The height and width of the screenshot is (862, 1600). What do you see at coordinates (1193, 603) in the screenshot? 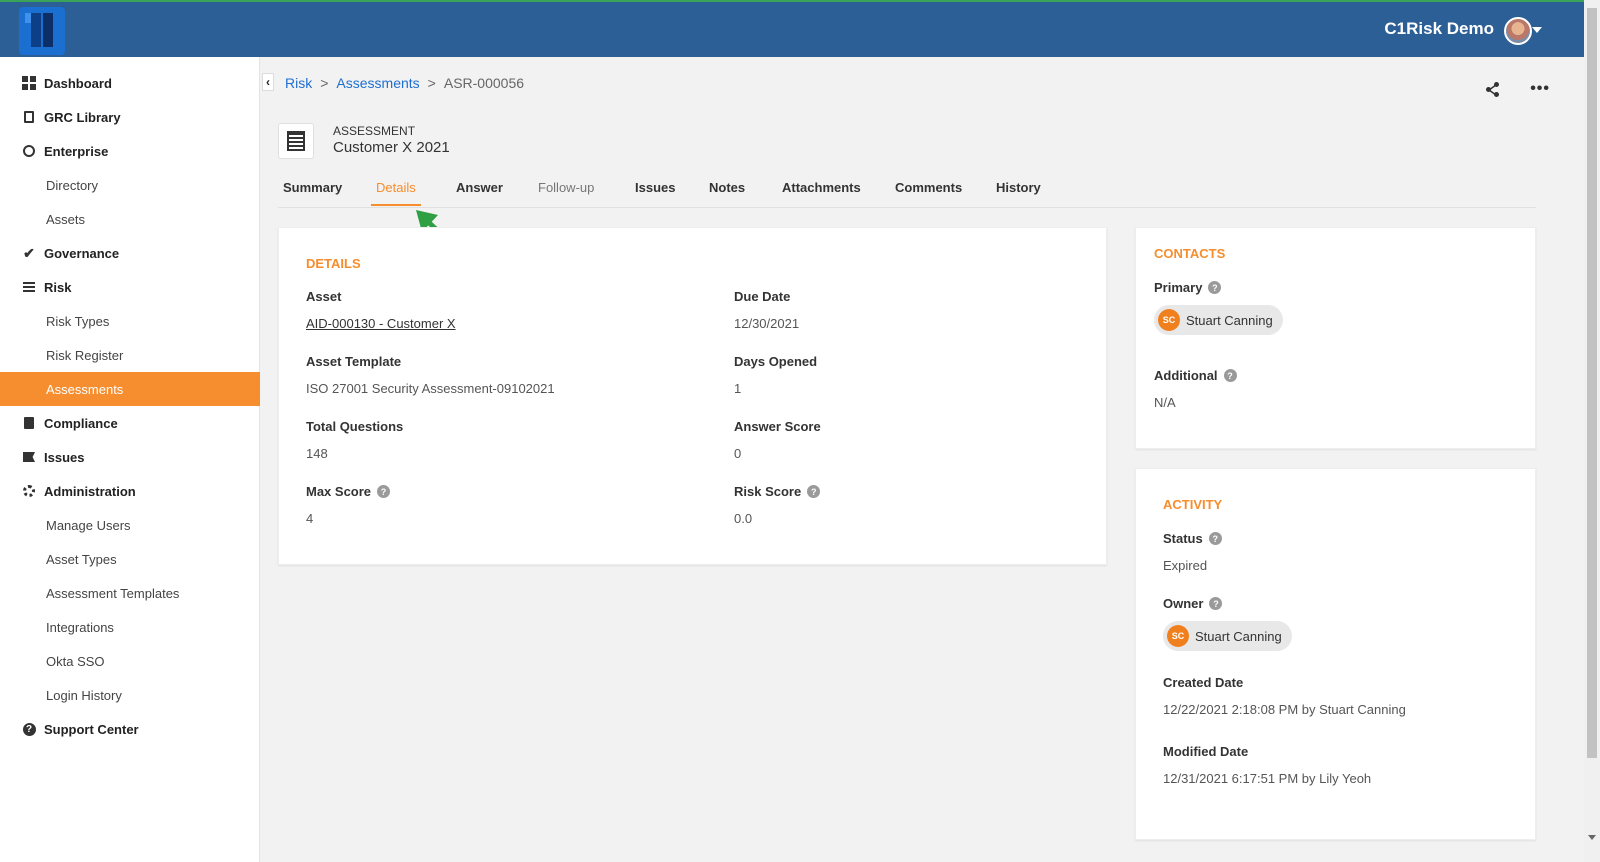
I see `owner-label: Owner?` at bounding box center [1193, 603].